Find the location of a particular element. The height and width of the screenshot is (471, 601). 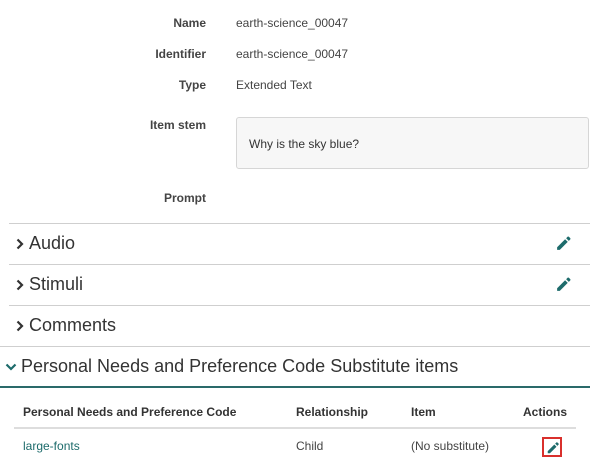

table-row: large-fonts Child (No substitute) is located at coordinates (295, 445).